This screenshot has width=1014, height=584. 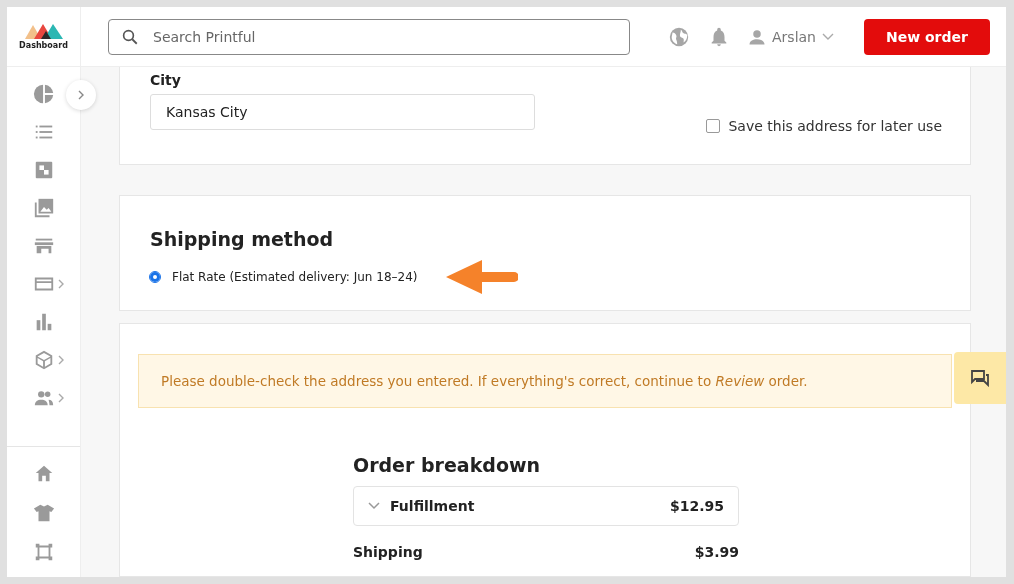 What do you see at coordinates (484, 381) in the screenshot?
I see `notice-text: Please double-check the address you entered. If everything's correct, continue to Review order.` at bounding box center [484, 381].